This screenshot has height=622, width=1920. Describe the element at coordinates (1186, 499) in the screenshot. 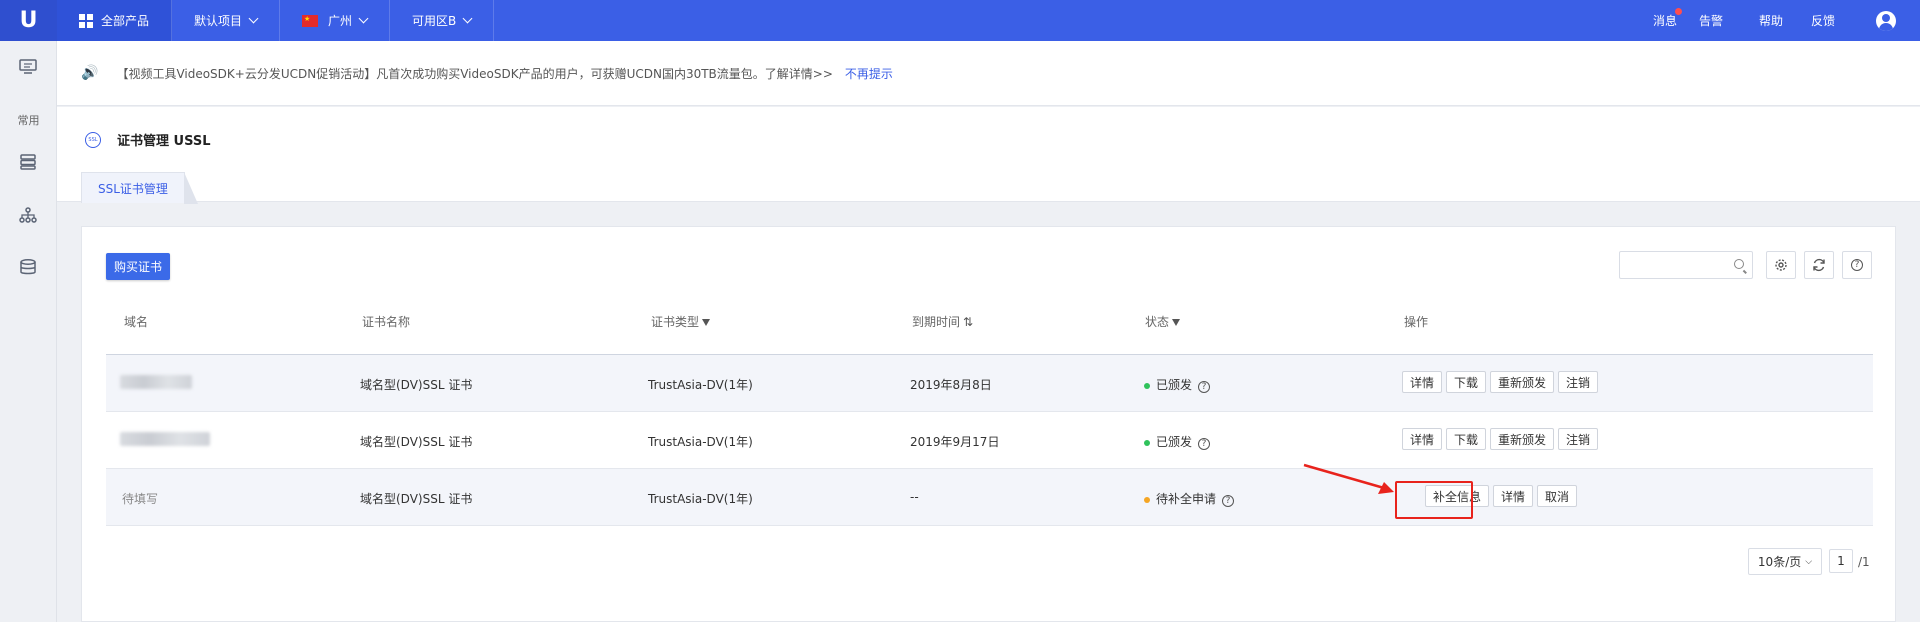

I see `status-label: 待补全申请` at that location.